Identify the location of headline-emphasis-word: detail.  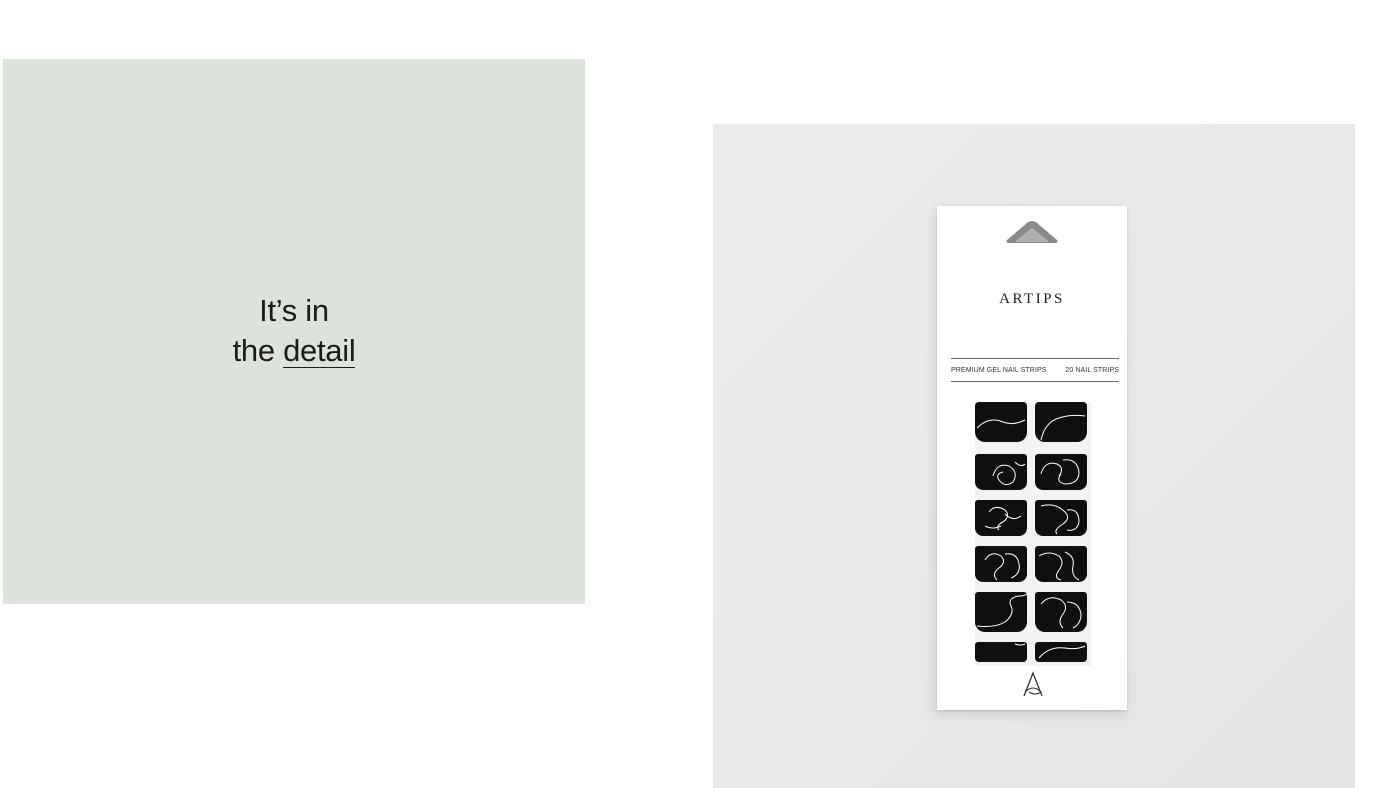
(319, 350).